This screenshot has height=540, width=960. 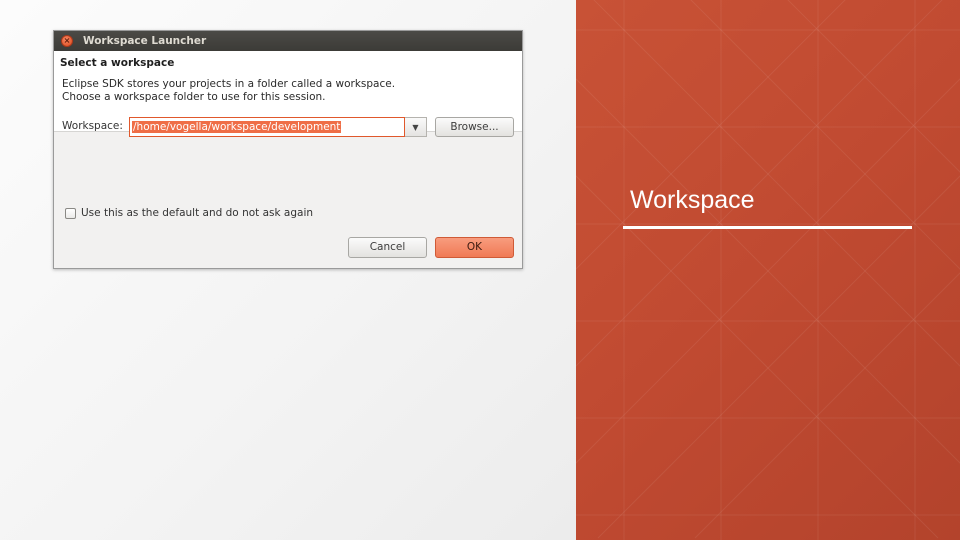 I want to click on cancel-button: Cancel, so click(x=387, y=247).